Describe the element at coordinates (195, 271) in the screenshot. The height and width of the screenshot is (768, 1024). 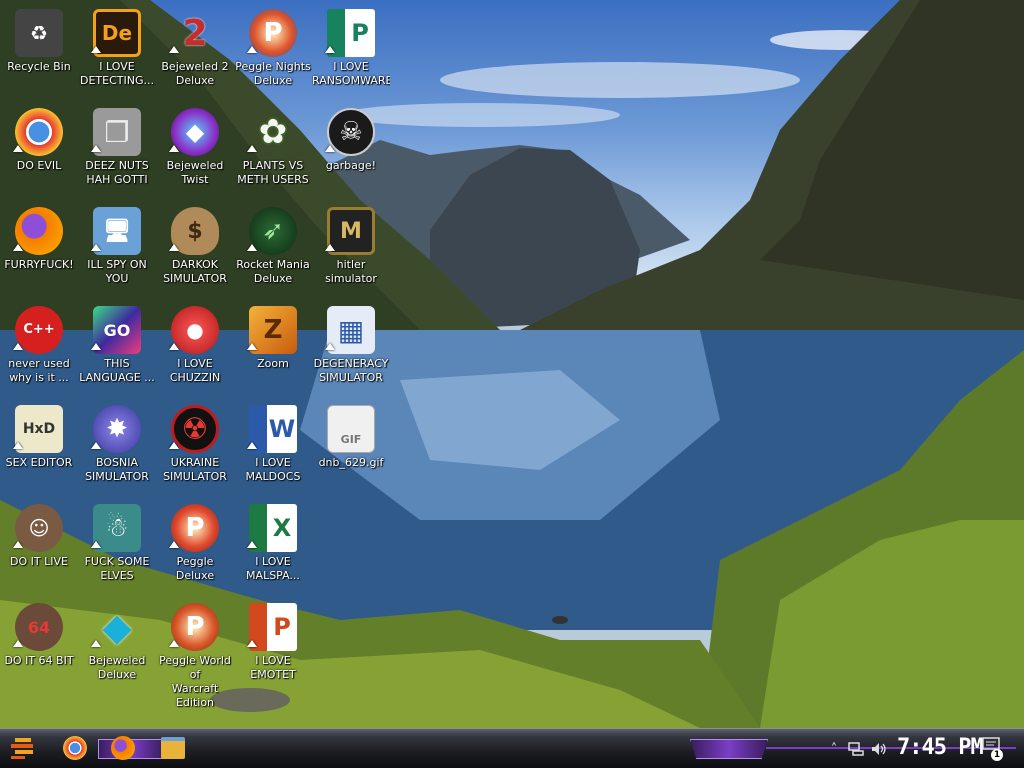
I see `icon-label: DARKOK SIMULATOR` at that location.